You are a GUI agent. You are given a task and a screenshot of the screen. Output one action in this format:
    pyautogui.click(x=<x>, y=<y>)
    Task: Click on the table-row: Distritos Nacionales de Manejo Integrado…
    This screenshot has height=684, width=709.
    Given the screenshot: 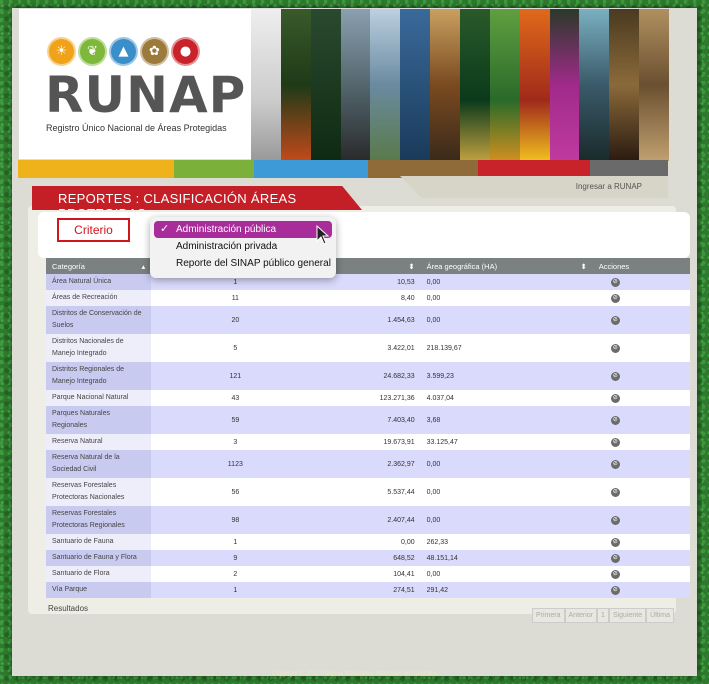 What is the action you would take?
    pyautogui.click(x=368, y=348)
    